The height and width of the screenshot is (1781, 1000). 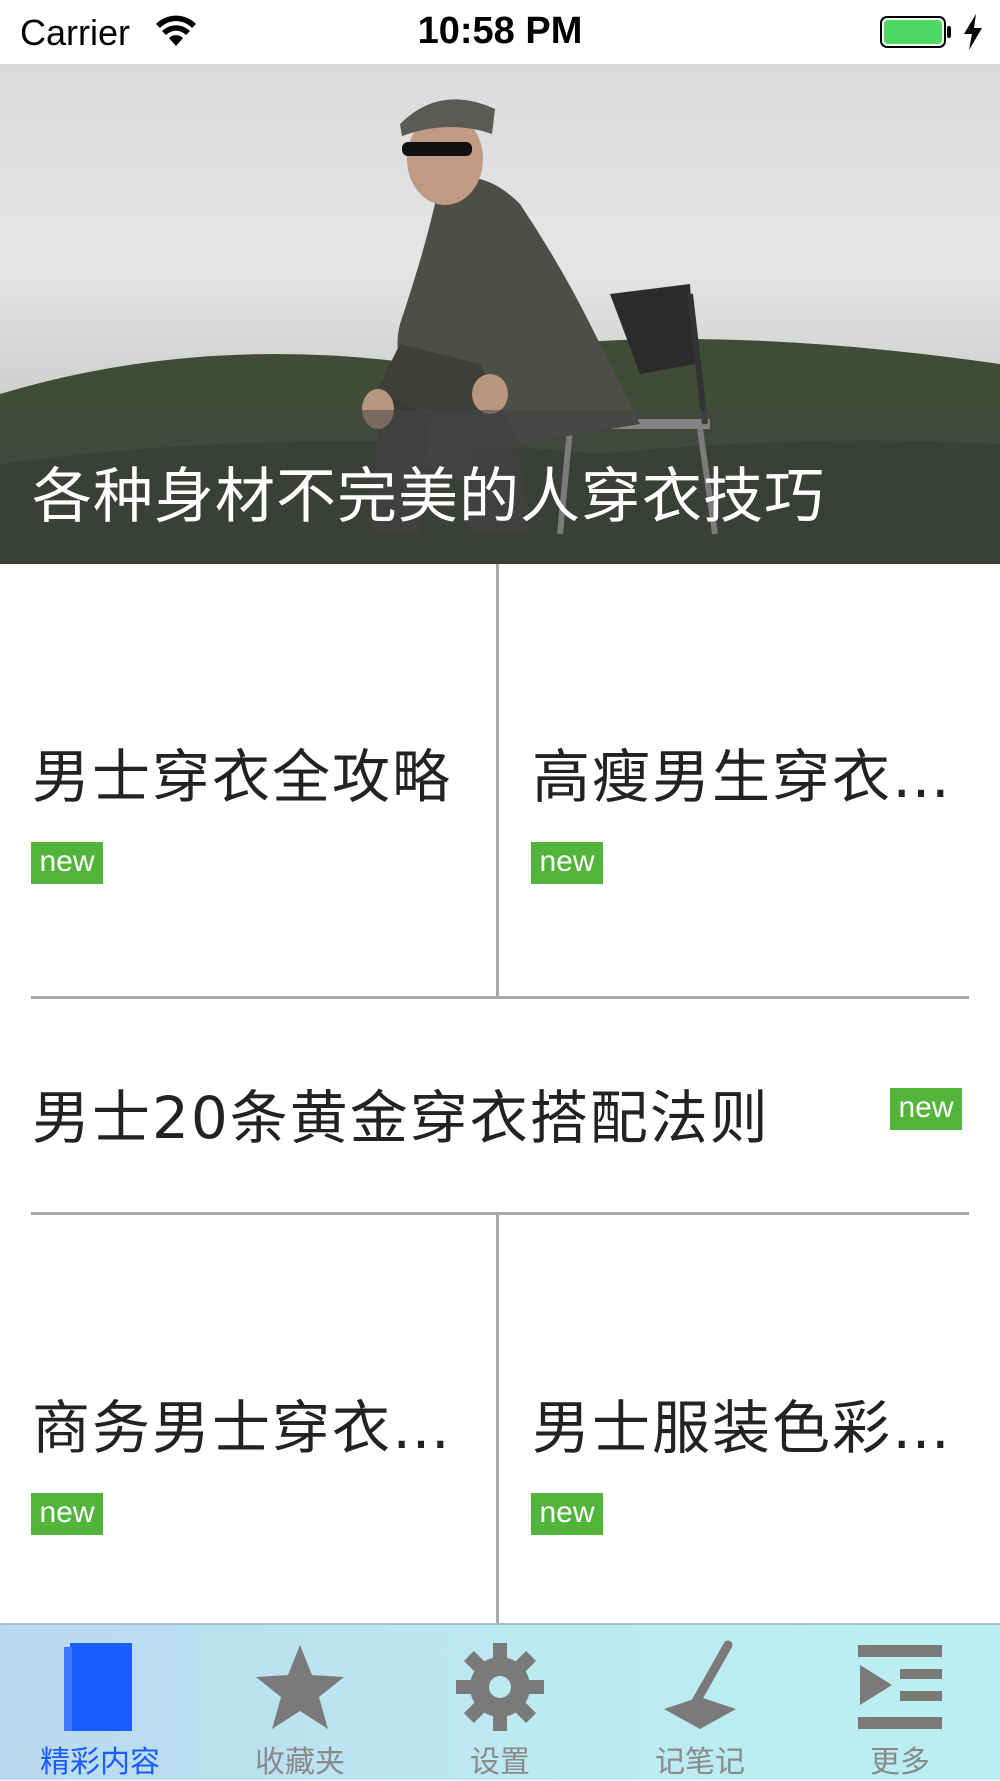 What do you see at coordinates (98, 1687) in the screenshot?
I see `book-icon` at bounding box center [98, 1687].